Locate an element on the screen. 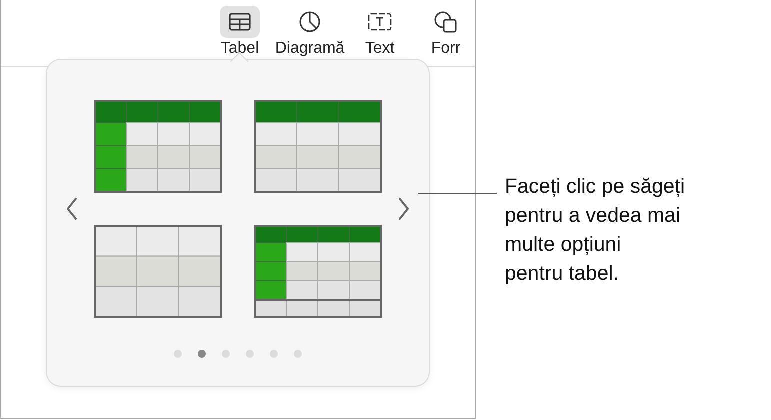 Image resolution: width=771 pixels, height=420 pixels. toolbar-button: Forr is located at coordinates (446, 33).